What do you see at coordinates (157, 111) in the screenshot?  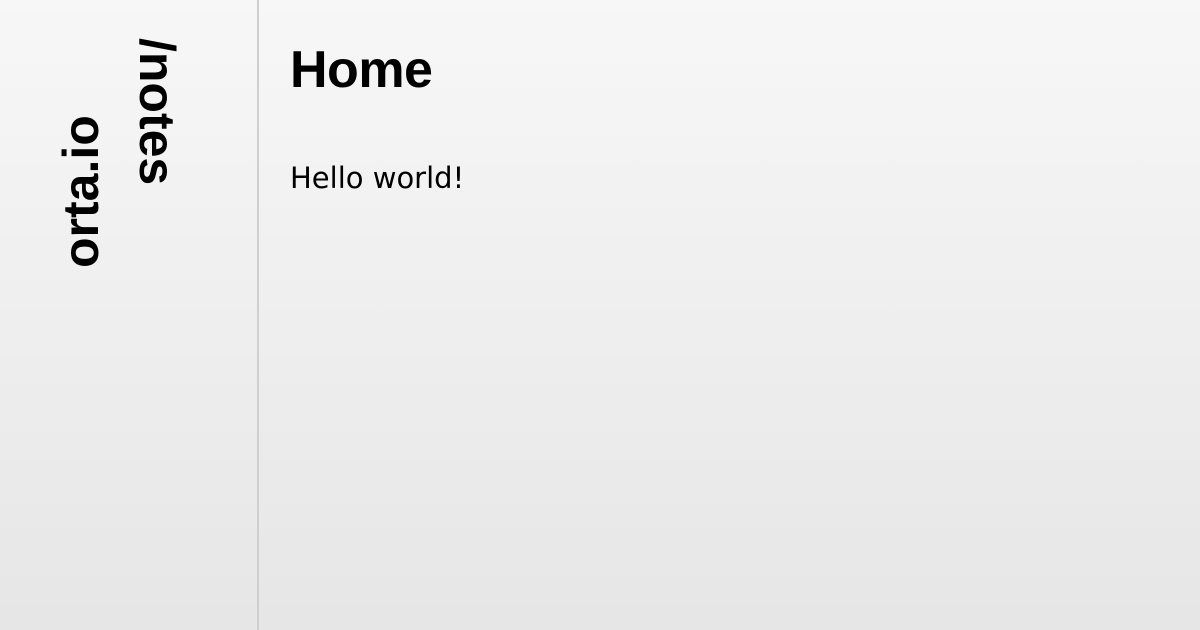 I see `site-section-link: /notes` at bounding box center [157, 111].